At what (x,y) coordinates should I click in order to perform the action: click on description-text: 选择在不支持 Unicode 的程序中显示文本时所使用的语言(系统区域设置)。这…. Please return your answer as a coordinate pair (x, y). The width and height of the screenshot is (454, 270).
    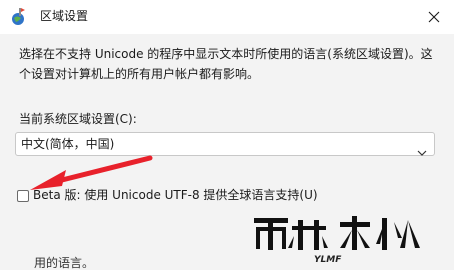
    Looking at the image, I should click on (231, 64).